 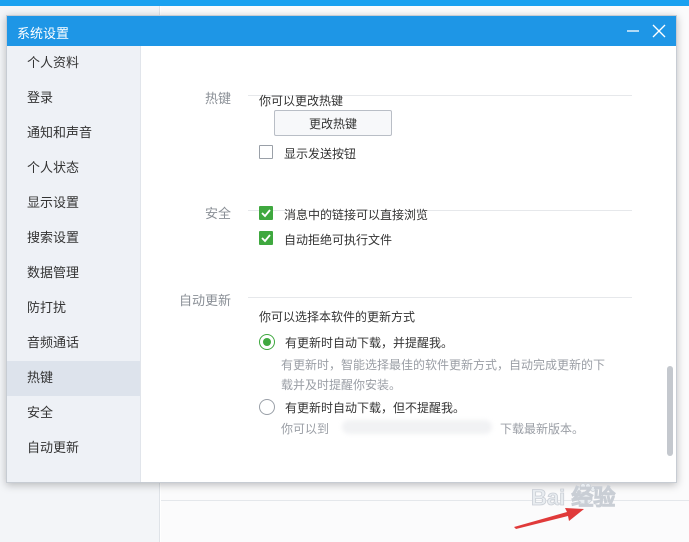 I want to click on change-hotkey-button: 更改热键, so click(x=333, y=123).